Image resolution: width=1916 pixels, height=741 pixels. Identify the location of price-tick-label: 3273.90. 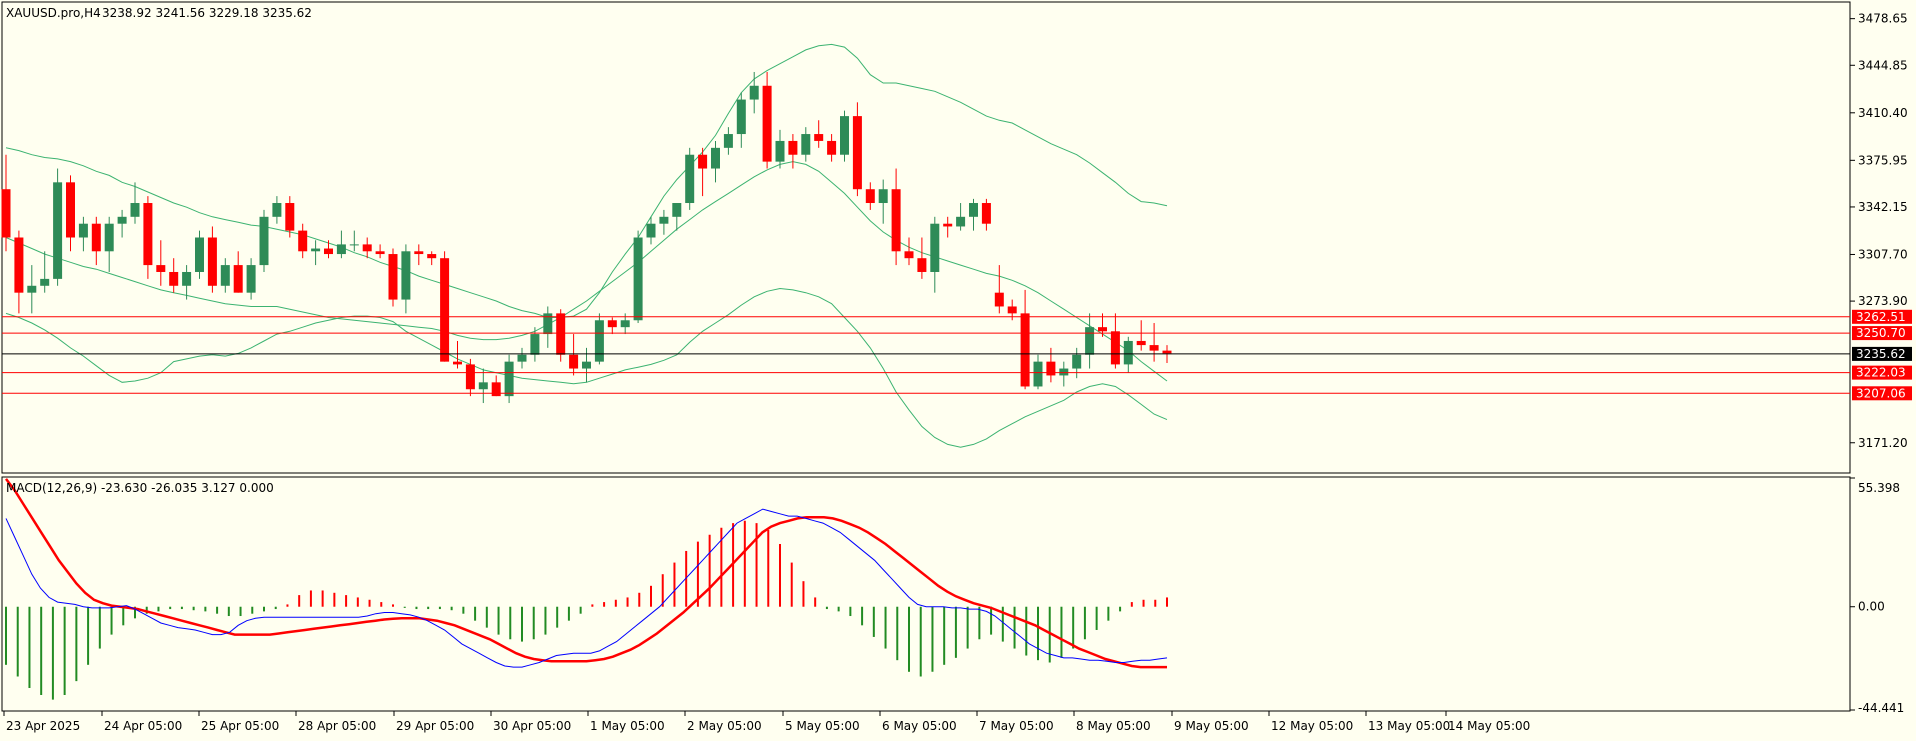
(1883, 301).